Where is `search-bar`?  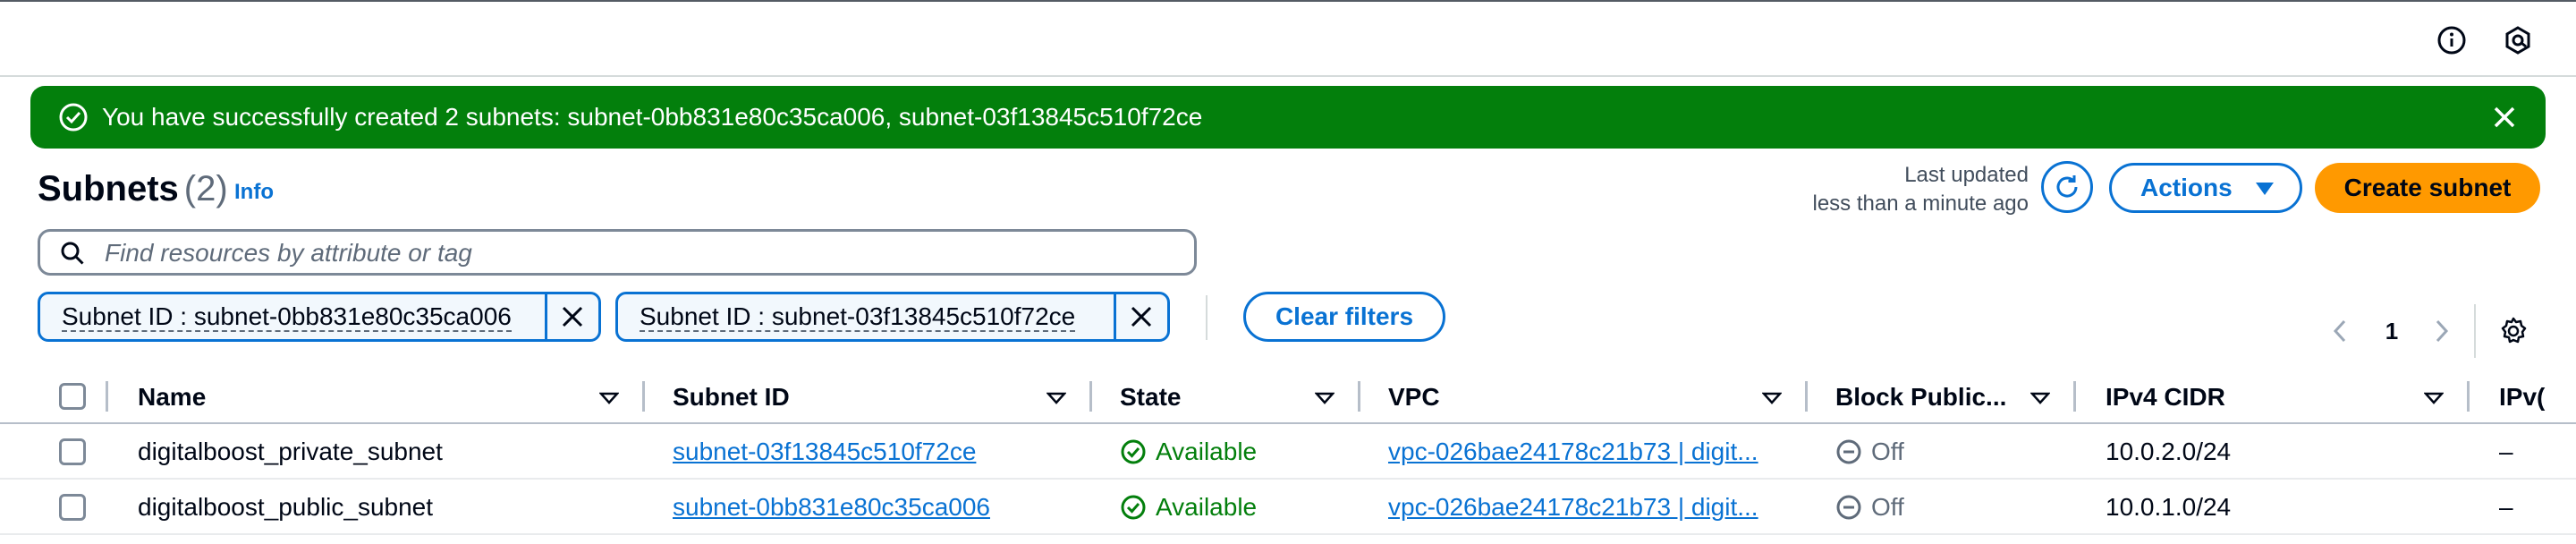
search-bar is located at coordinates (617, 252).